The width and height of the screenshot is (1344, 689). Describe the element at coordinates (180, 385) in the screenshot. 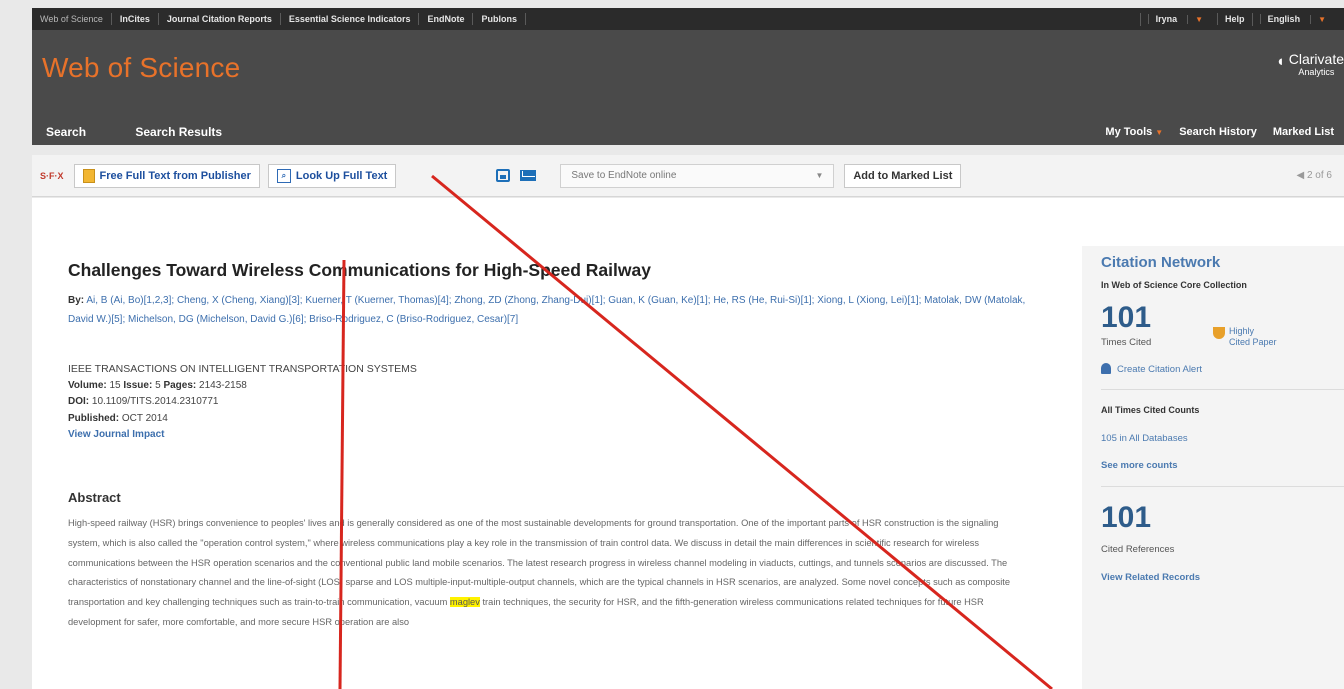

I see `pages-label: Pages:` at that location.